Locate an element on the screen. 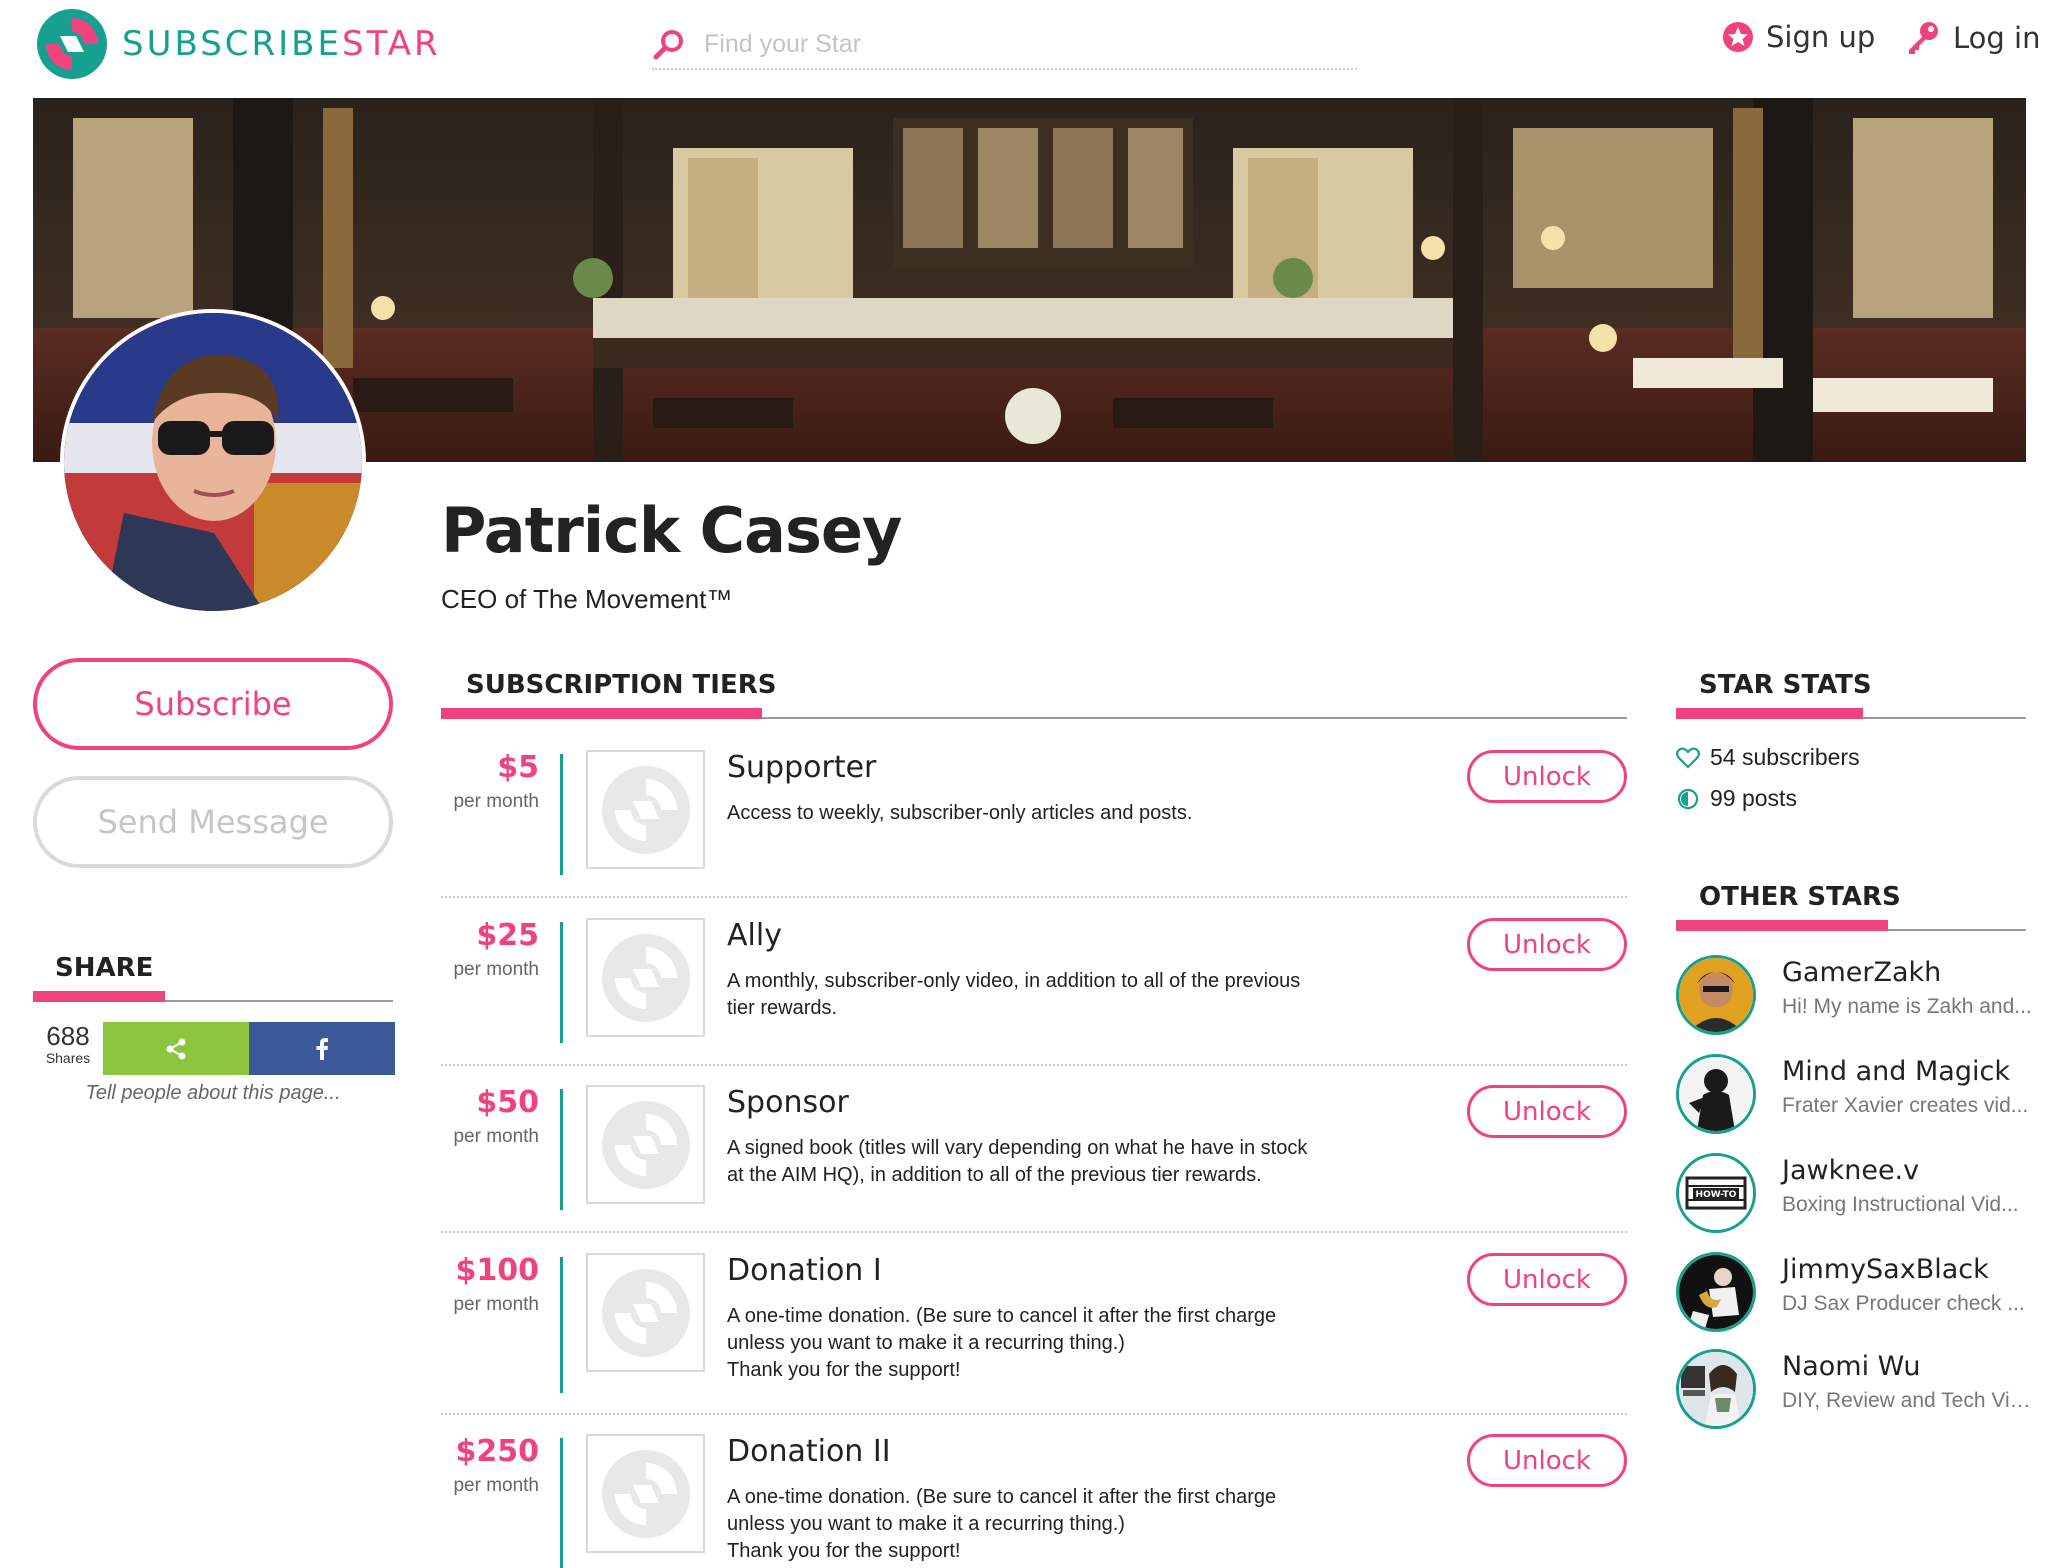  share-heading-accent is located at coordinates (99, 996).